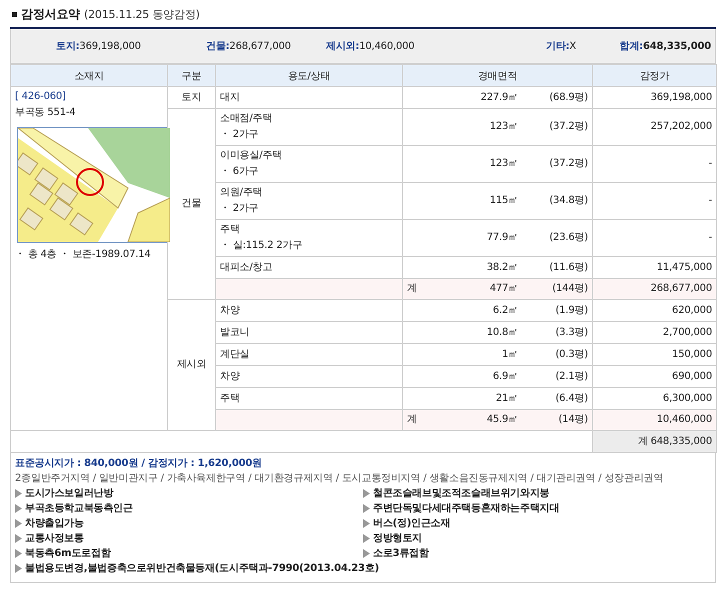 This screenshot has width=720, height=604. I want to click on price-line: 표준공시지가 : 840,000원 / 감정지가 : 1,620,000원, so click(139, 464).